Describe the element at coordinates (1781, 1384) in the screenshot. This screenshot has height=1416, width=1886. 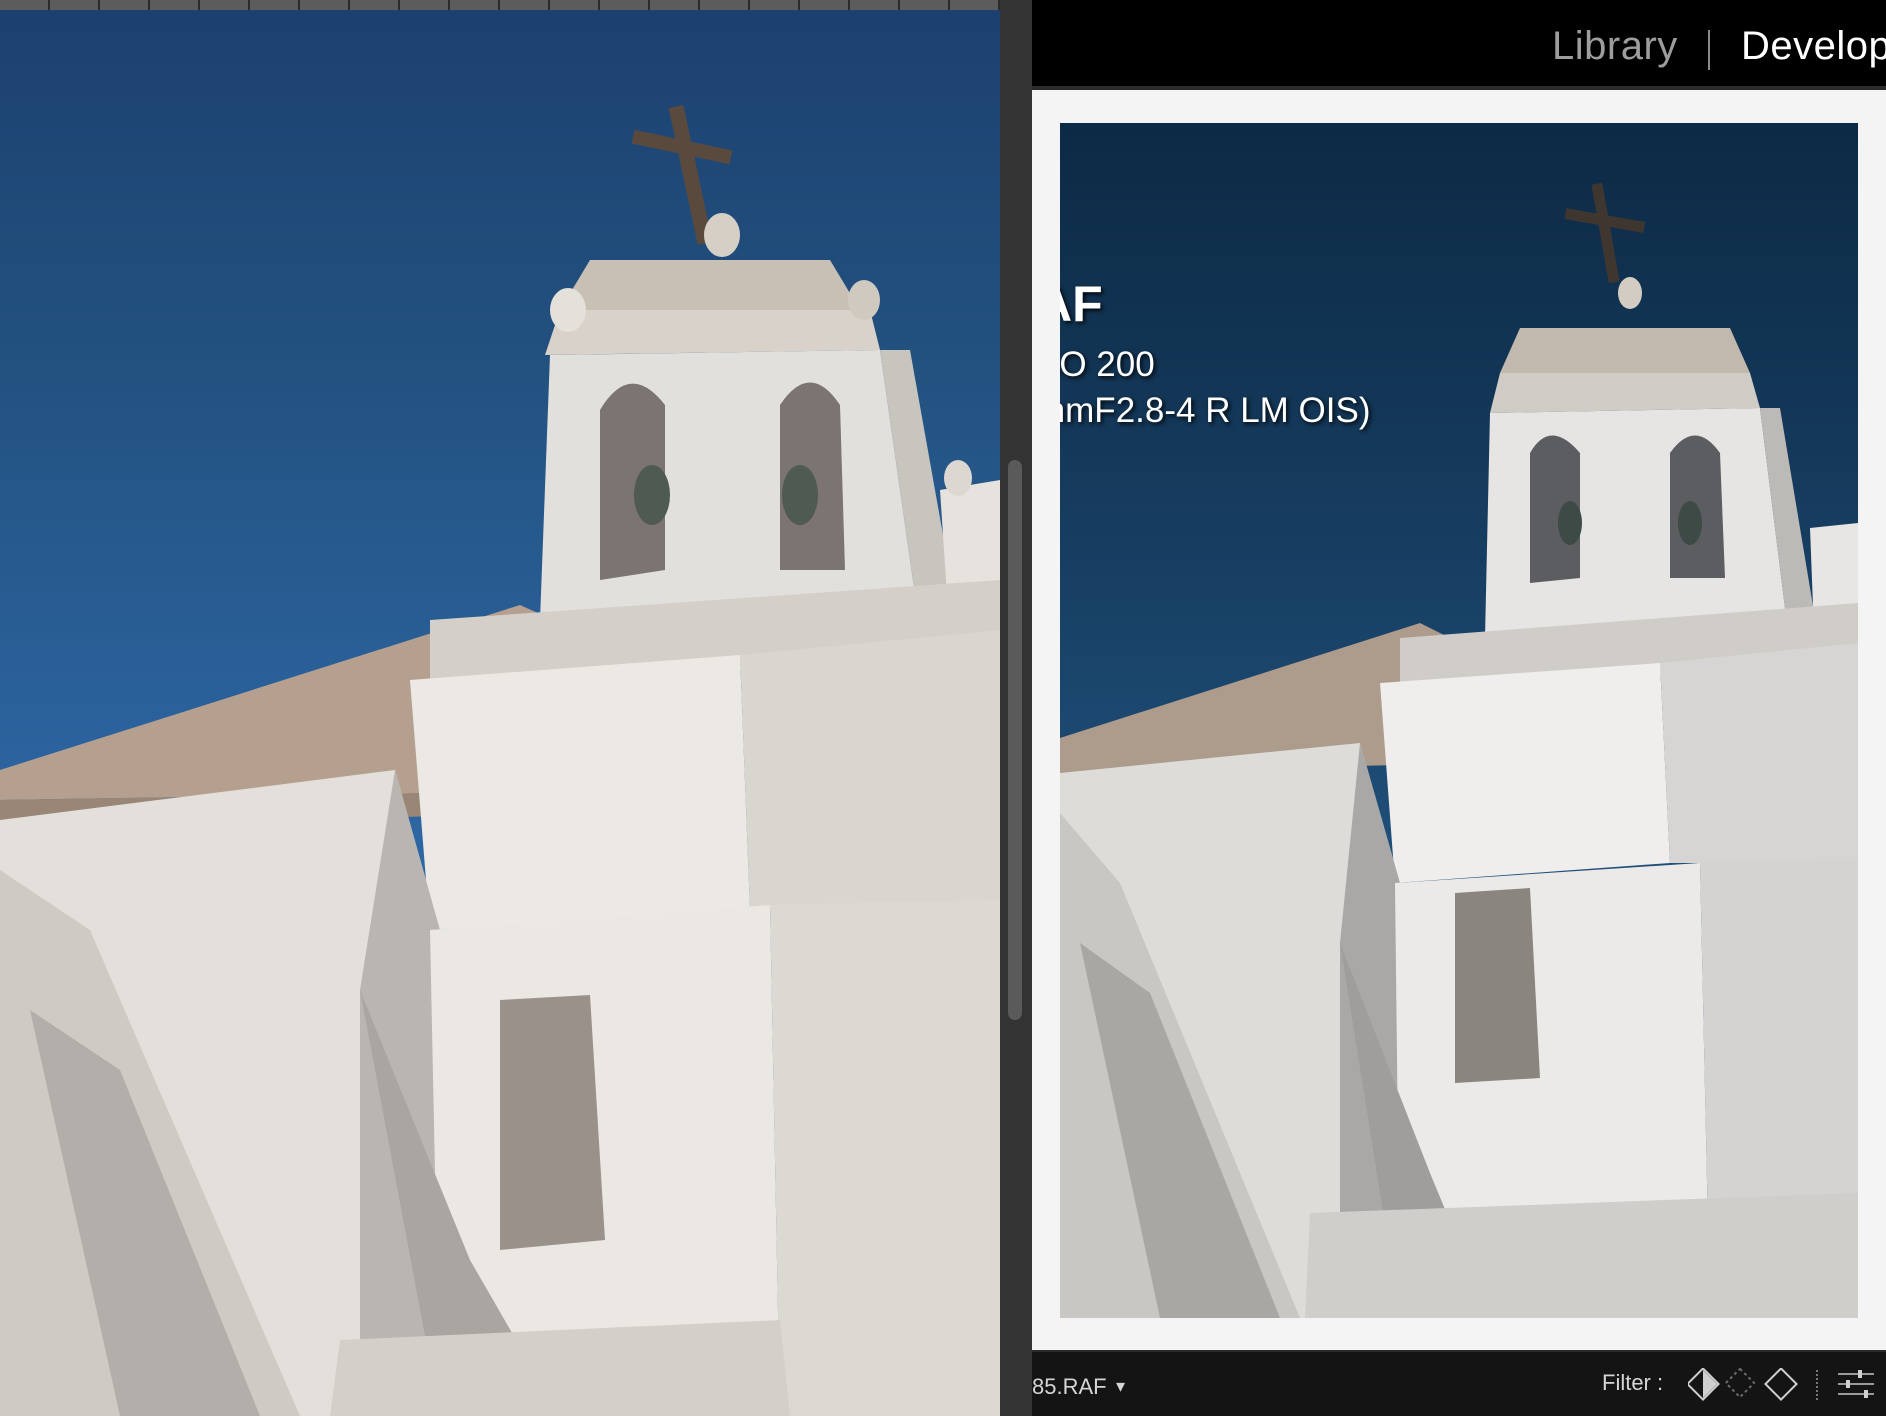
I see `flag-rejected-icon` at that location.